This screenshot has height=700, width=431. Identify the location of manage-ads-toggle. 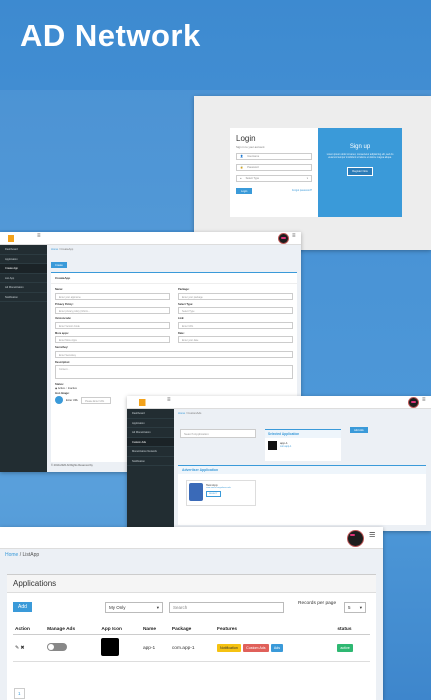
(57, 647).